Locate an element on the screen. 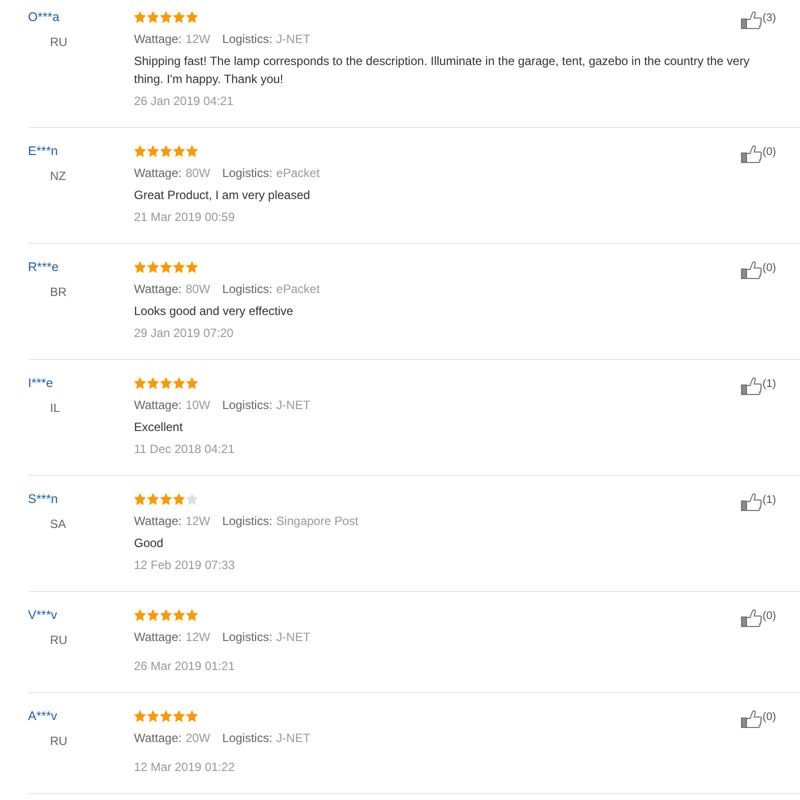 This screenshot has width=800, height=800. country-code: SA is located at coordinates (58, 524).